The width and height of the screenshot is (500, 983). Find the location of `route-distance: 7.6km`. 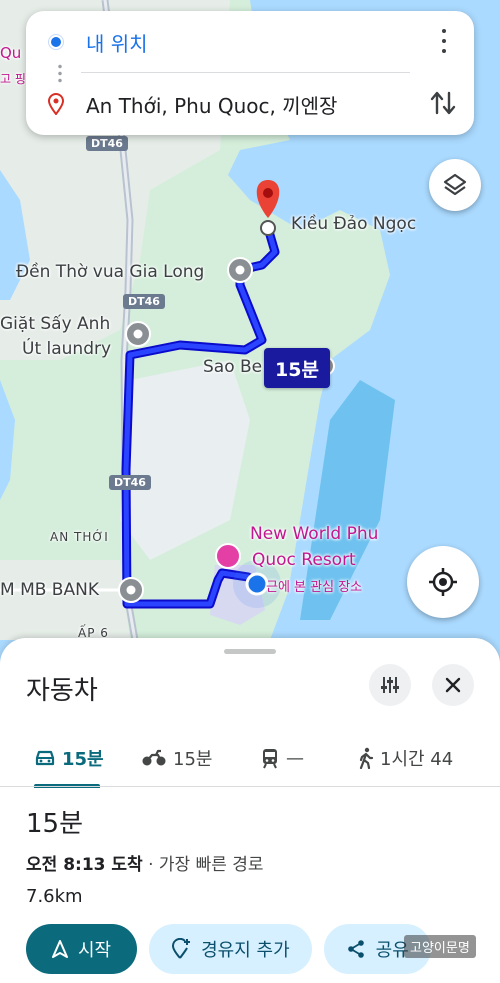

route-distance: 7.6km is located at coordinates (54, 896).